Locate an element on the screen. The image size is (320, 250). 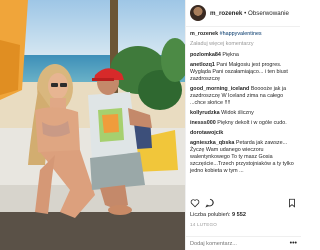
comment-username: inesss000 is located at coordinates (203, 123).